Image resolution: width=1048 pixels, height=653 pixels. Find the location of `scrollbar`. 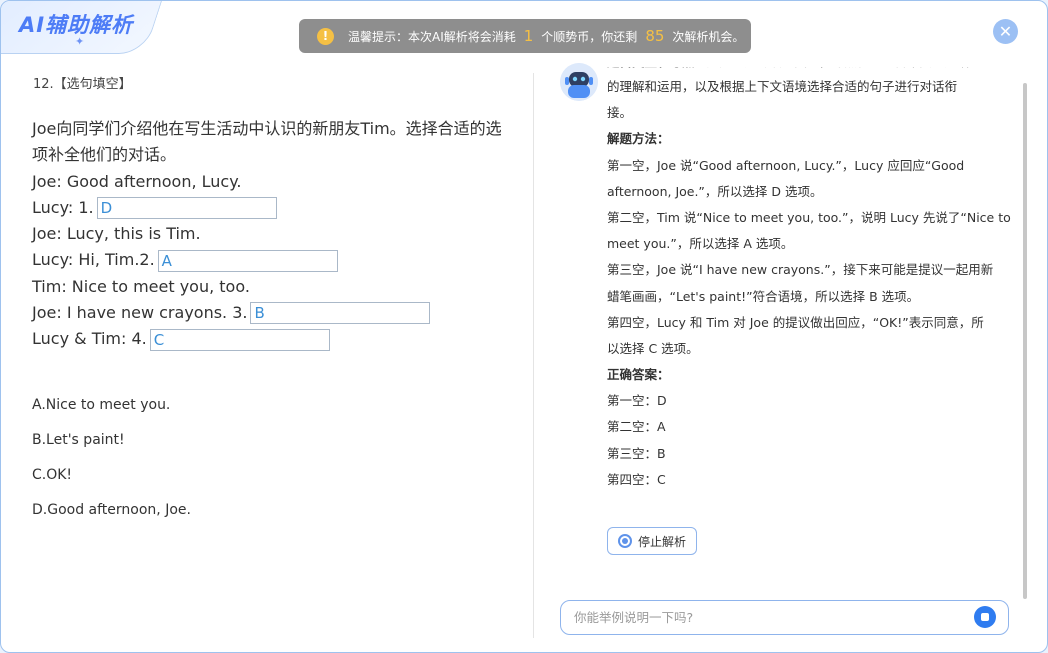

scrollbar is located at coordinates (1025, 341).